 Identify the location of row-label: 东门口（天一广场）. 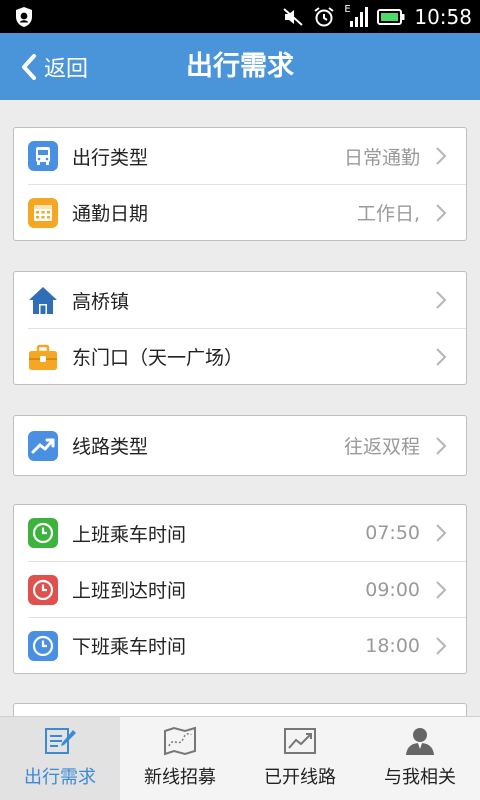
(158, 358).